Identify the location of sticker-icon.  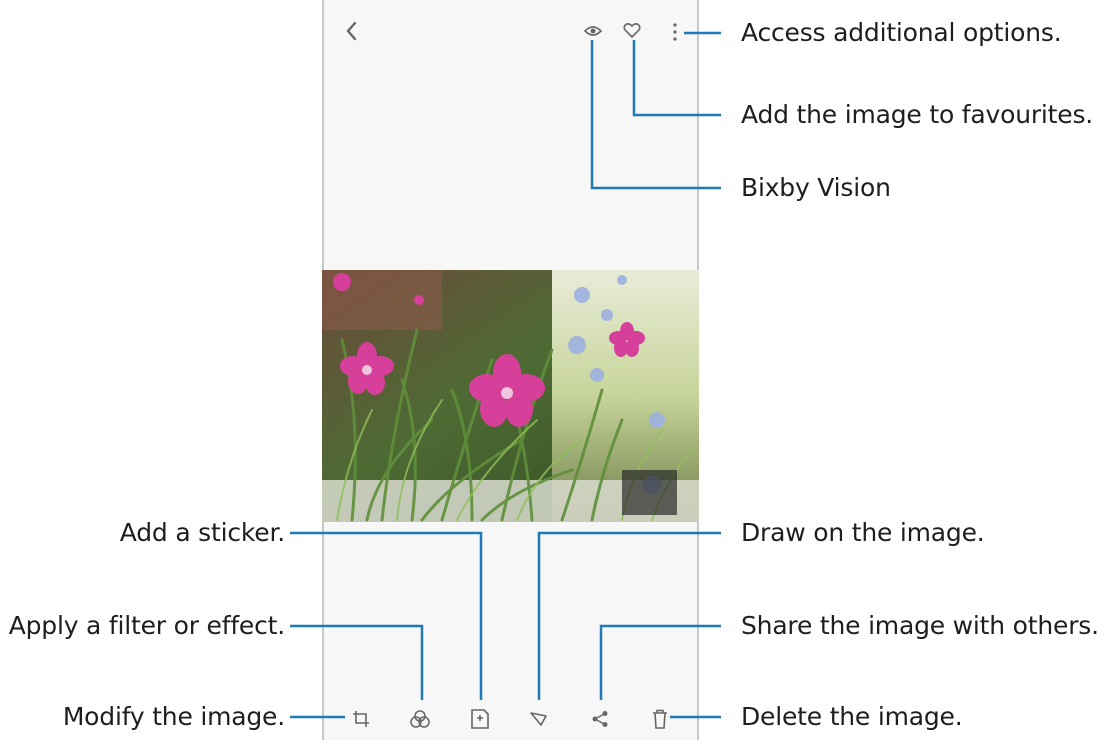
(480, 719).